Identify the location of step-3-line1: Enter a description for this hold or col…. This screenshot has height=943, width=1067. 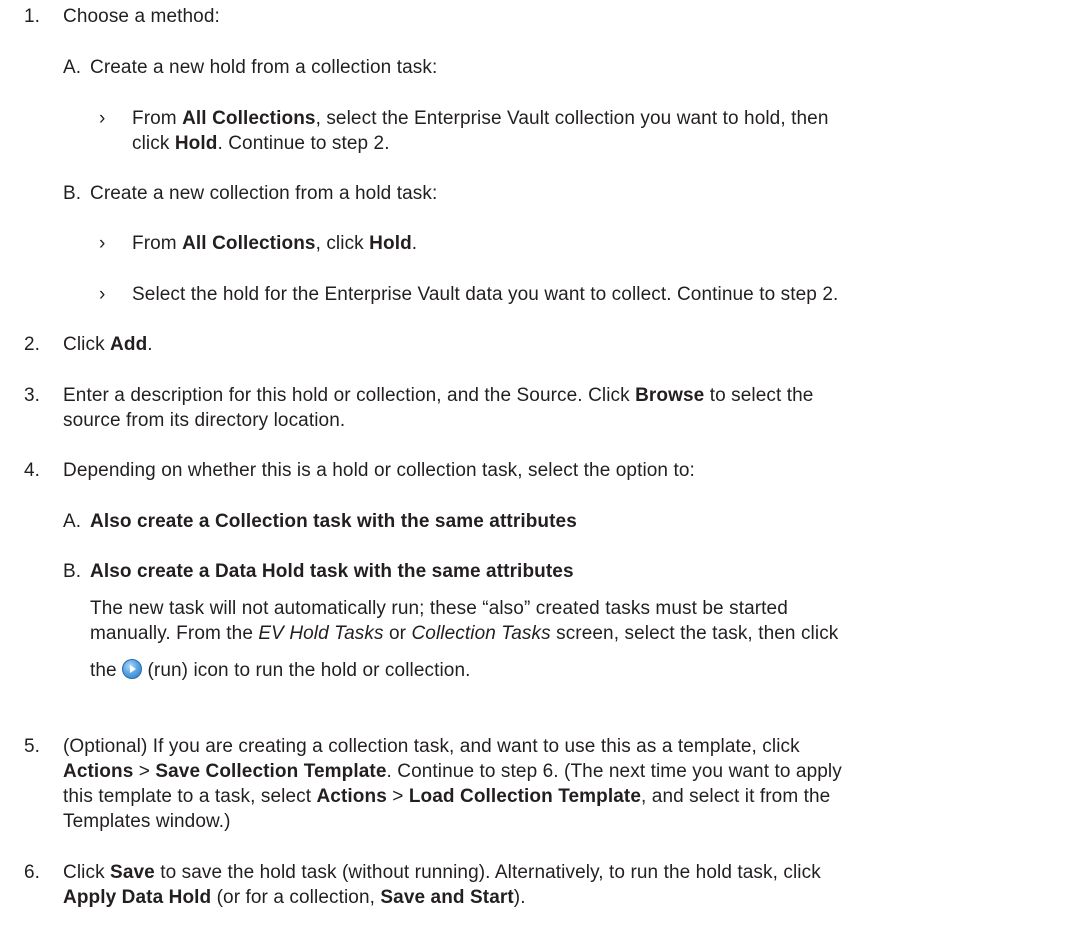
(438, 395).